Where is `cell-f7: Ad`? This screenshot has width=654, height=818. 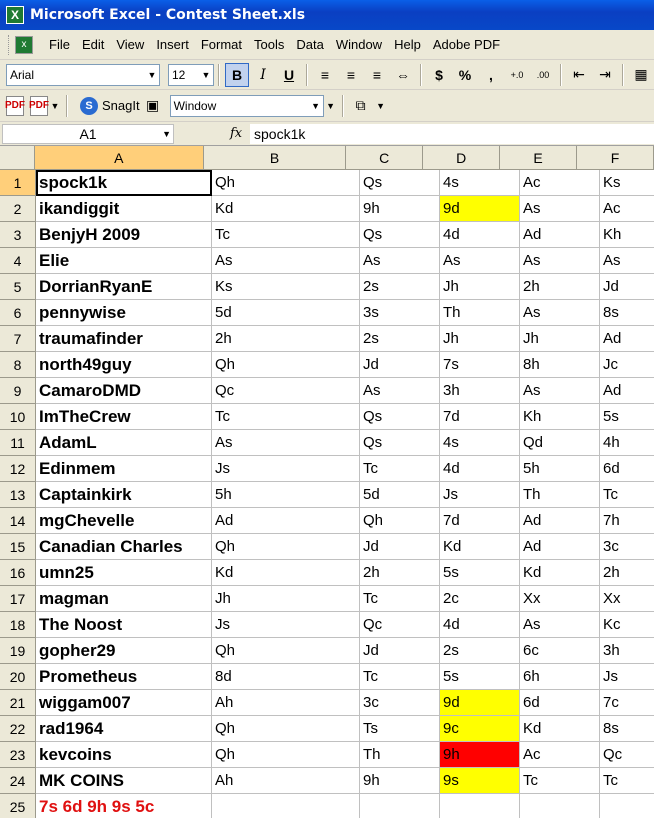
cell-f7: Ad is located at coordinates (627, 339).